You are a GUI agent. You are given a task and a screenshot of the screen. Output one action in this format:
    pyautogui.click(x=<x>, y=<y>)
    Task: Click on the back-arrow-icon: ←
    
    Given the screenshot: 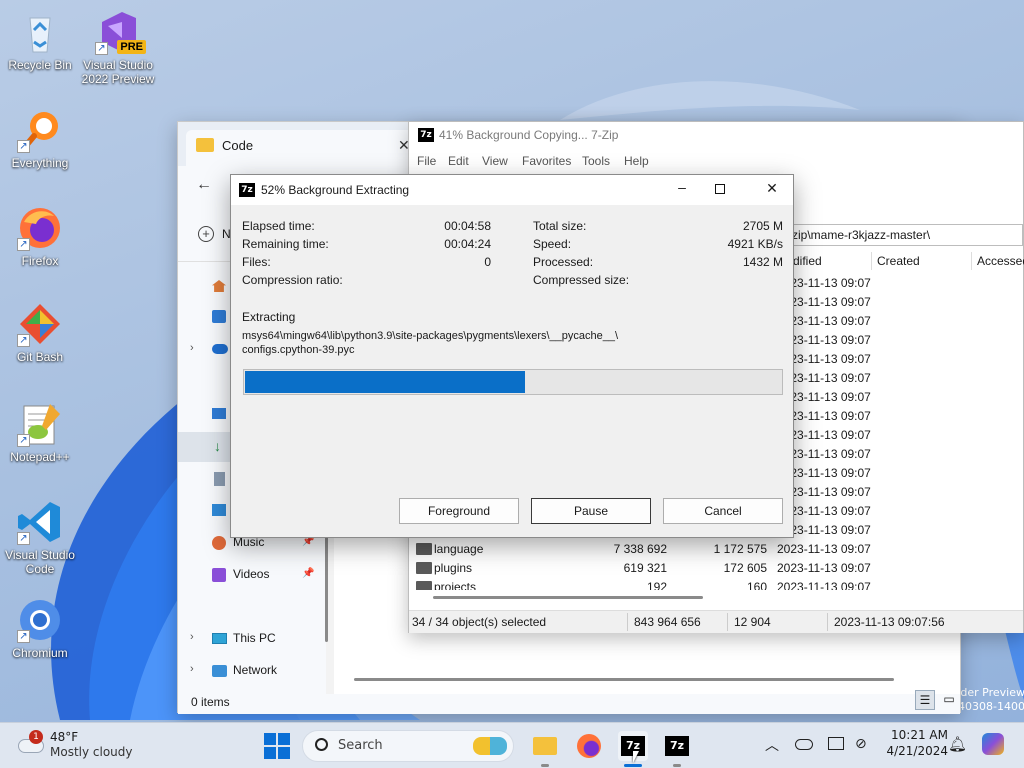 What is the action you would take?
    pyautogui.click(x=204, y=185)
    